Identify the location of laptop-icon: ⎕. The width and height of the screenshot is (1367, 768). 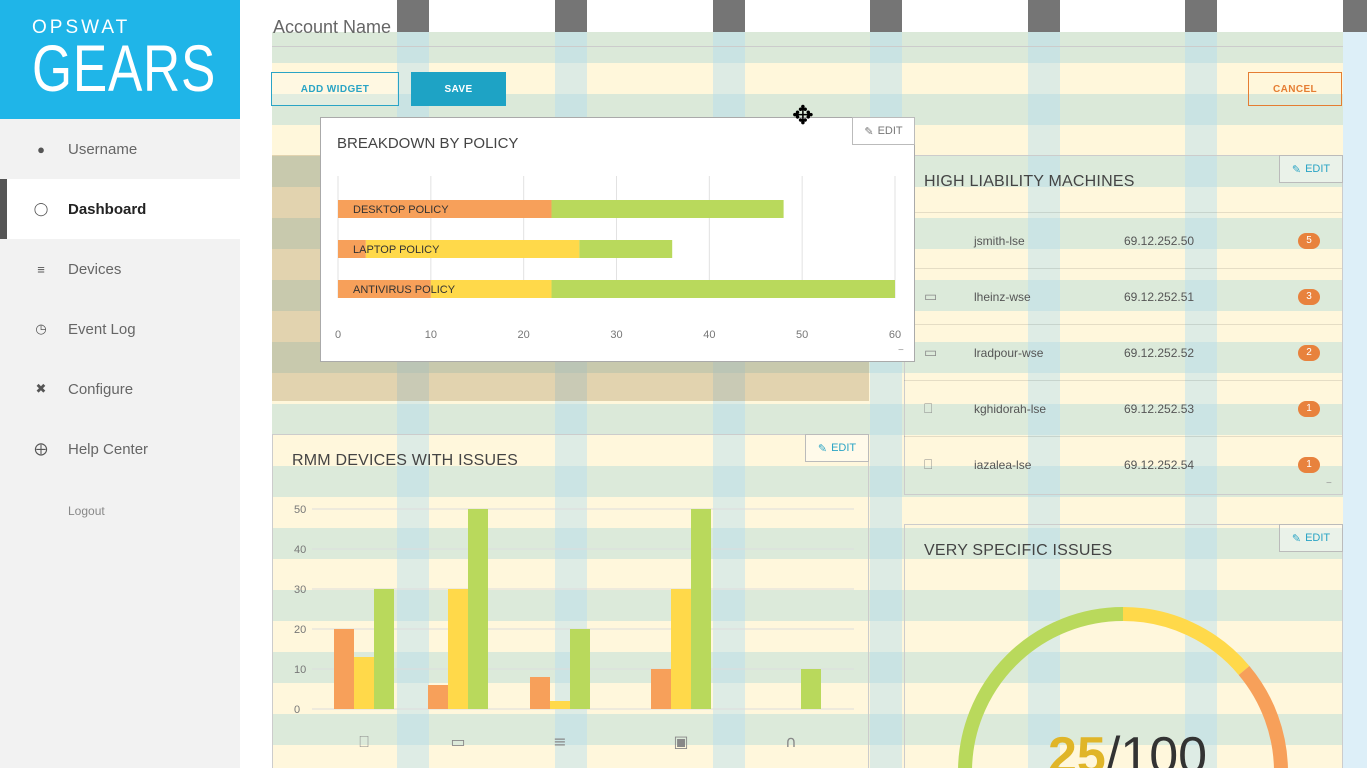
(364, 741).